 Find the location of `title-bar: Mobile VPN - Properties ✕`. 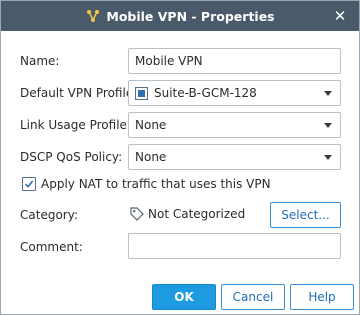

title-bar: Mobile VPN - Properties ✕ is located at coordinates (180, 16).